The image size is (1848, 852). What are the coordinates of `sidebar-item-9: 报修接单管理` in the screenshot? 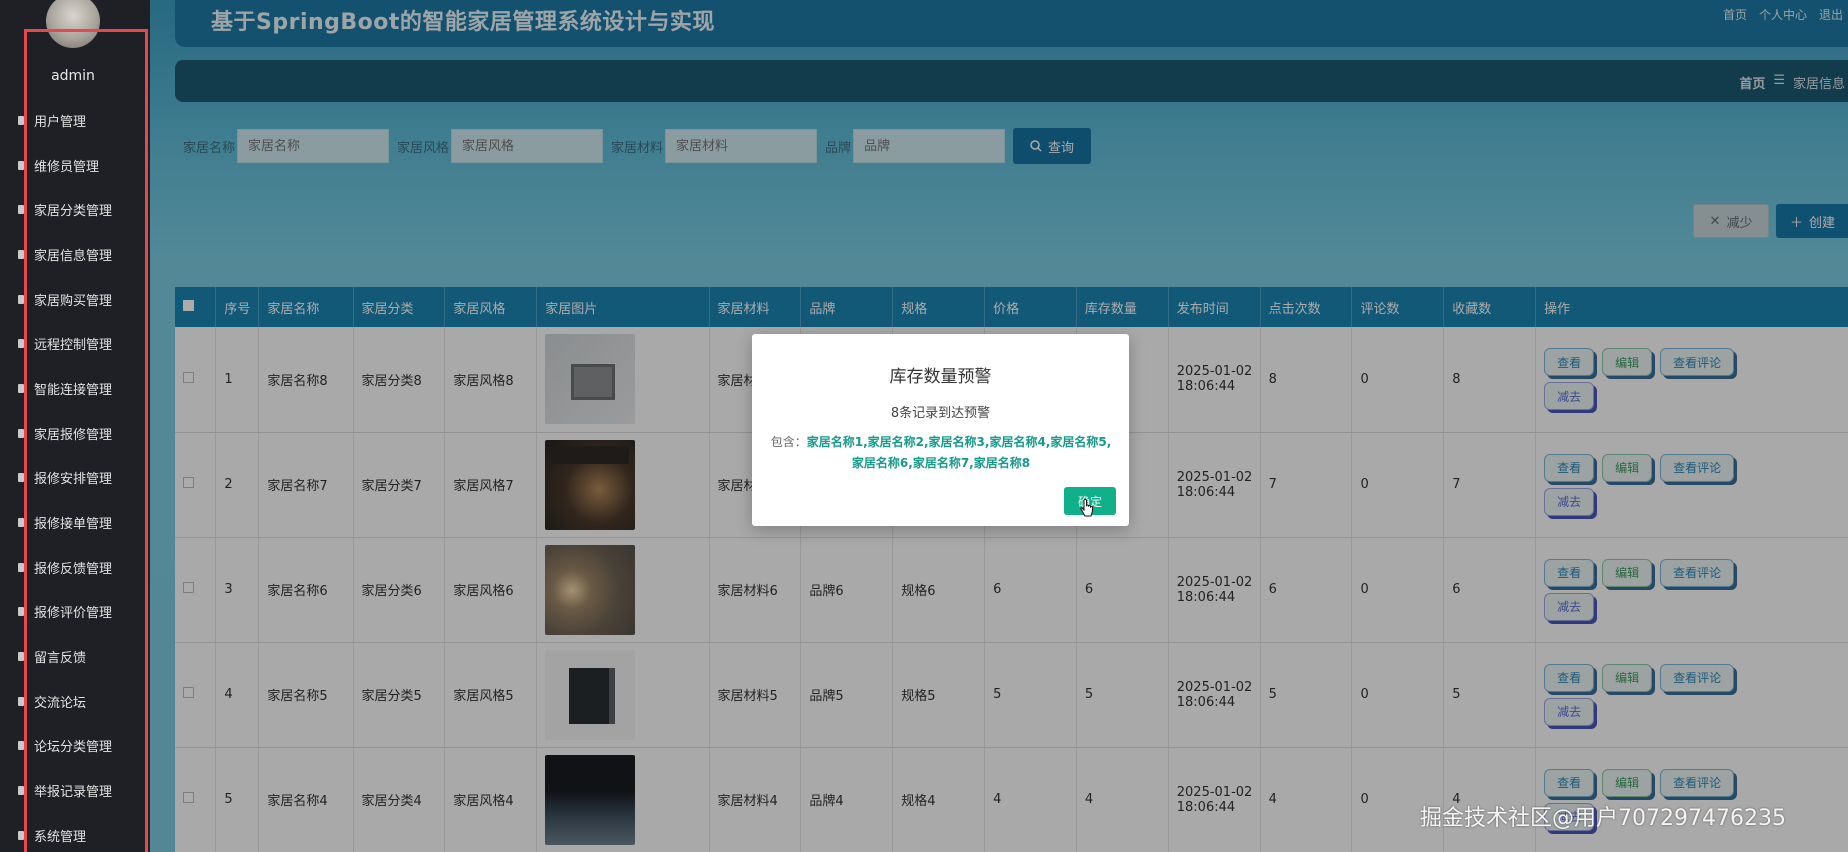 It's located at (65, 522).